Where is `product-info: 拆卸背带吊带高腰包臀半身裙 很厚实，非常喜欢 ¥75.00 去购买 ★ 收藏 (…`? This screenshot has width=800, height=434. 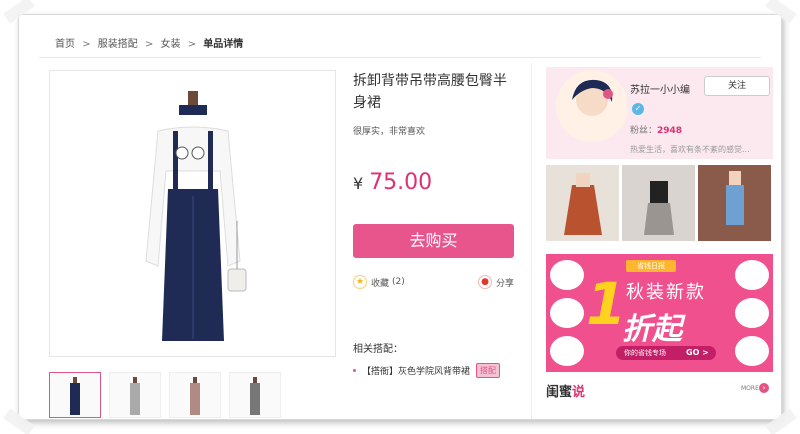
product-info: 拆卸背带吊带高腰包臀半身裙 很厚实，非常喜欢 ¥75.00 去购买 ★ 收藏 (… is located at coordinates (435, 224).